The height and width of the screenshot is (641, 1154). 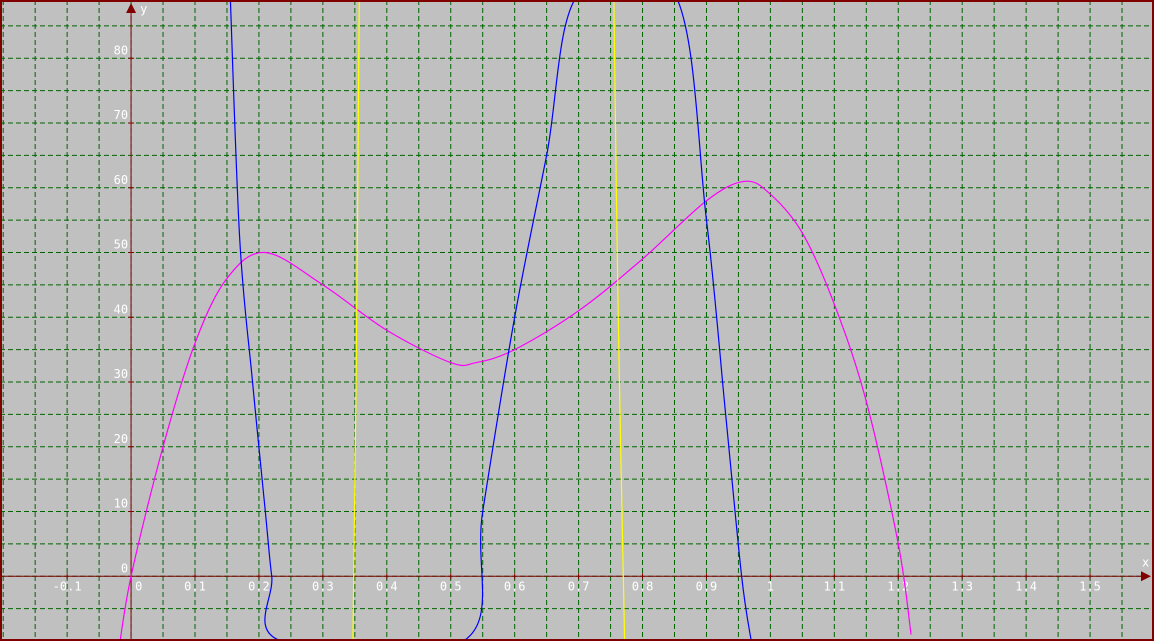 I want to click on y-tick-label: 0, so click(x=124, y=568).